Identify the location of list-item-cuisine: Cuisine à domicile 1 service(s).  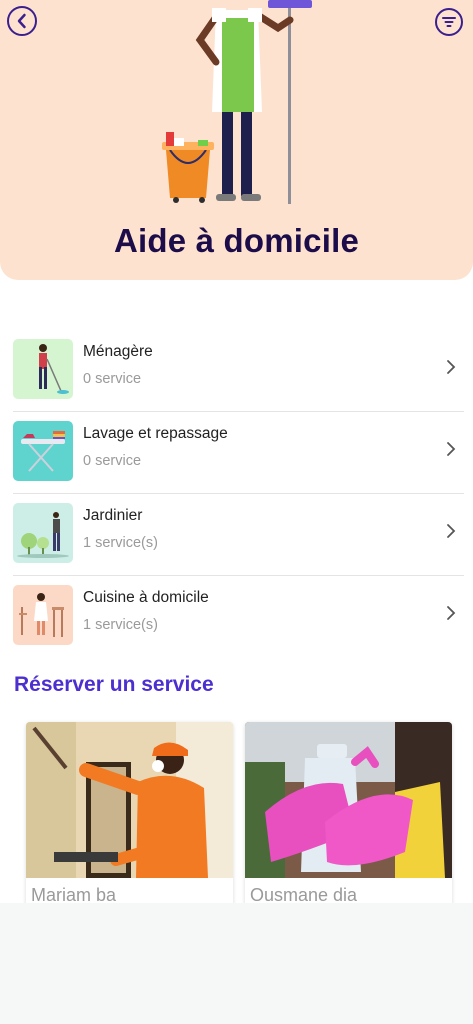
(238, 616).